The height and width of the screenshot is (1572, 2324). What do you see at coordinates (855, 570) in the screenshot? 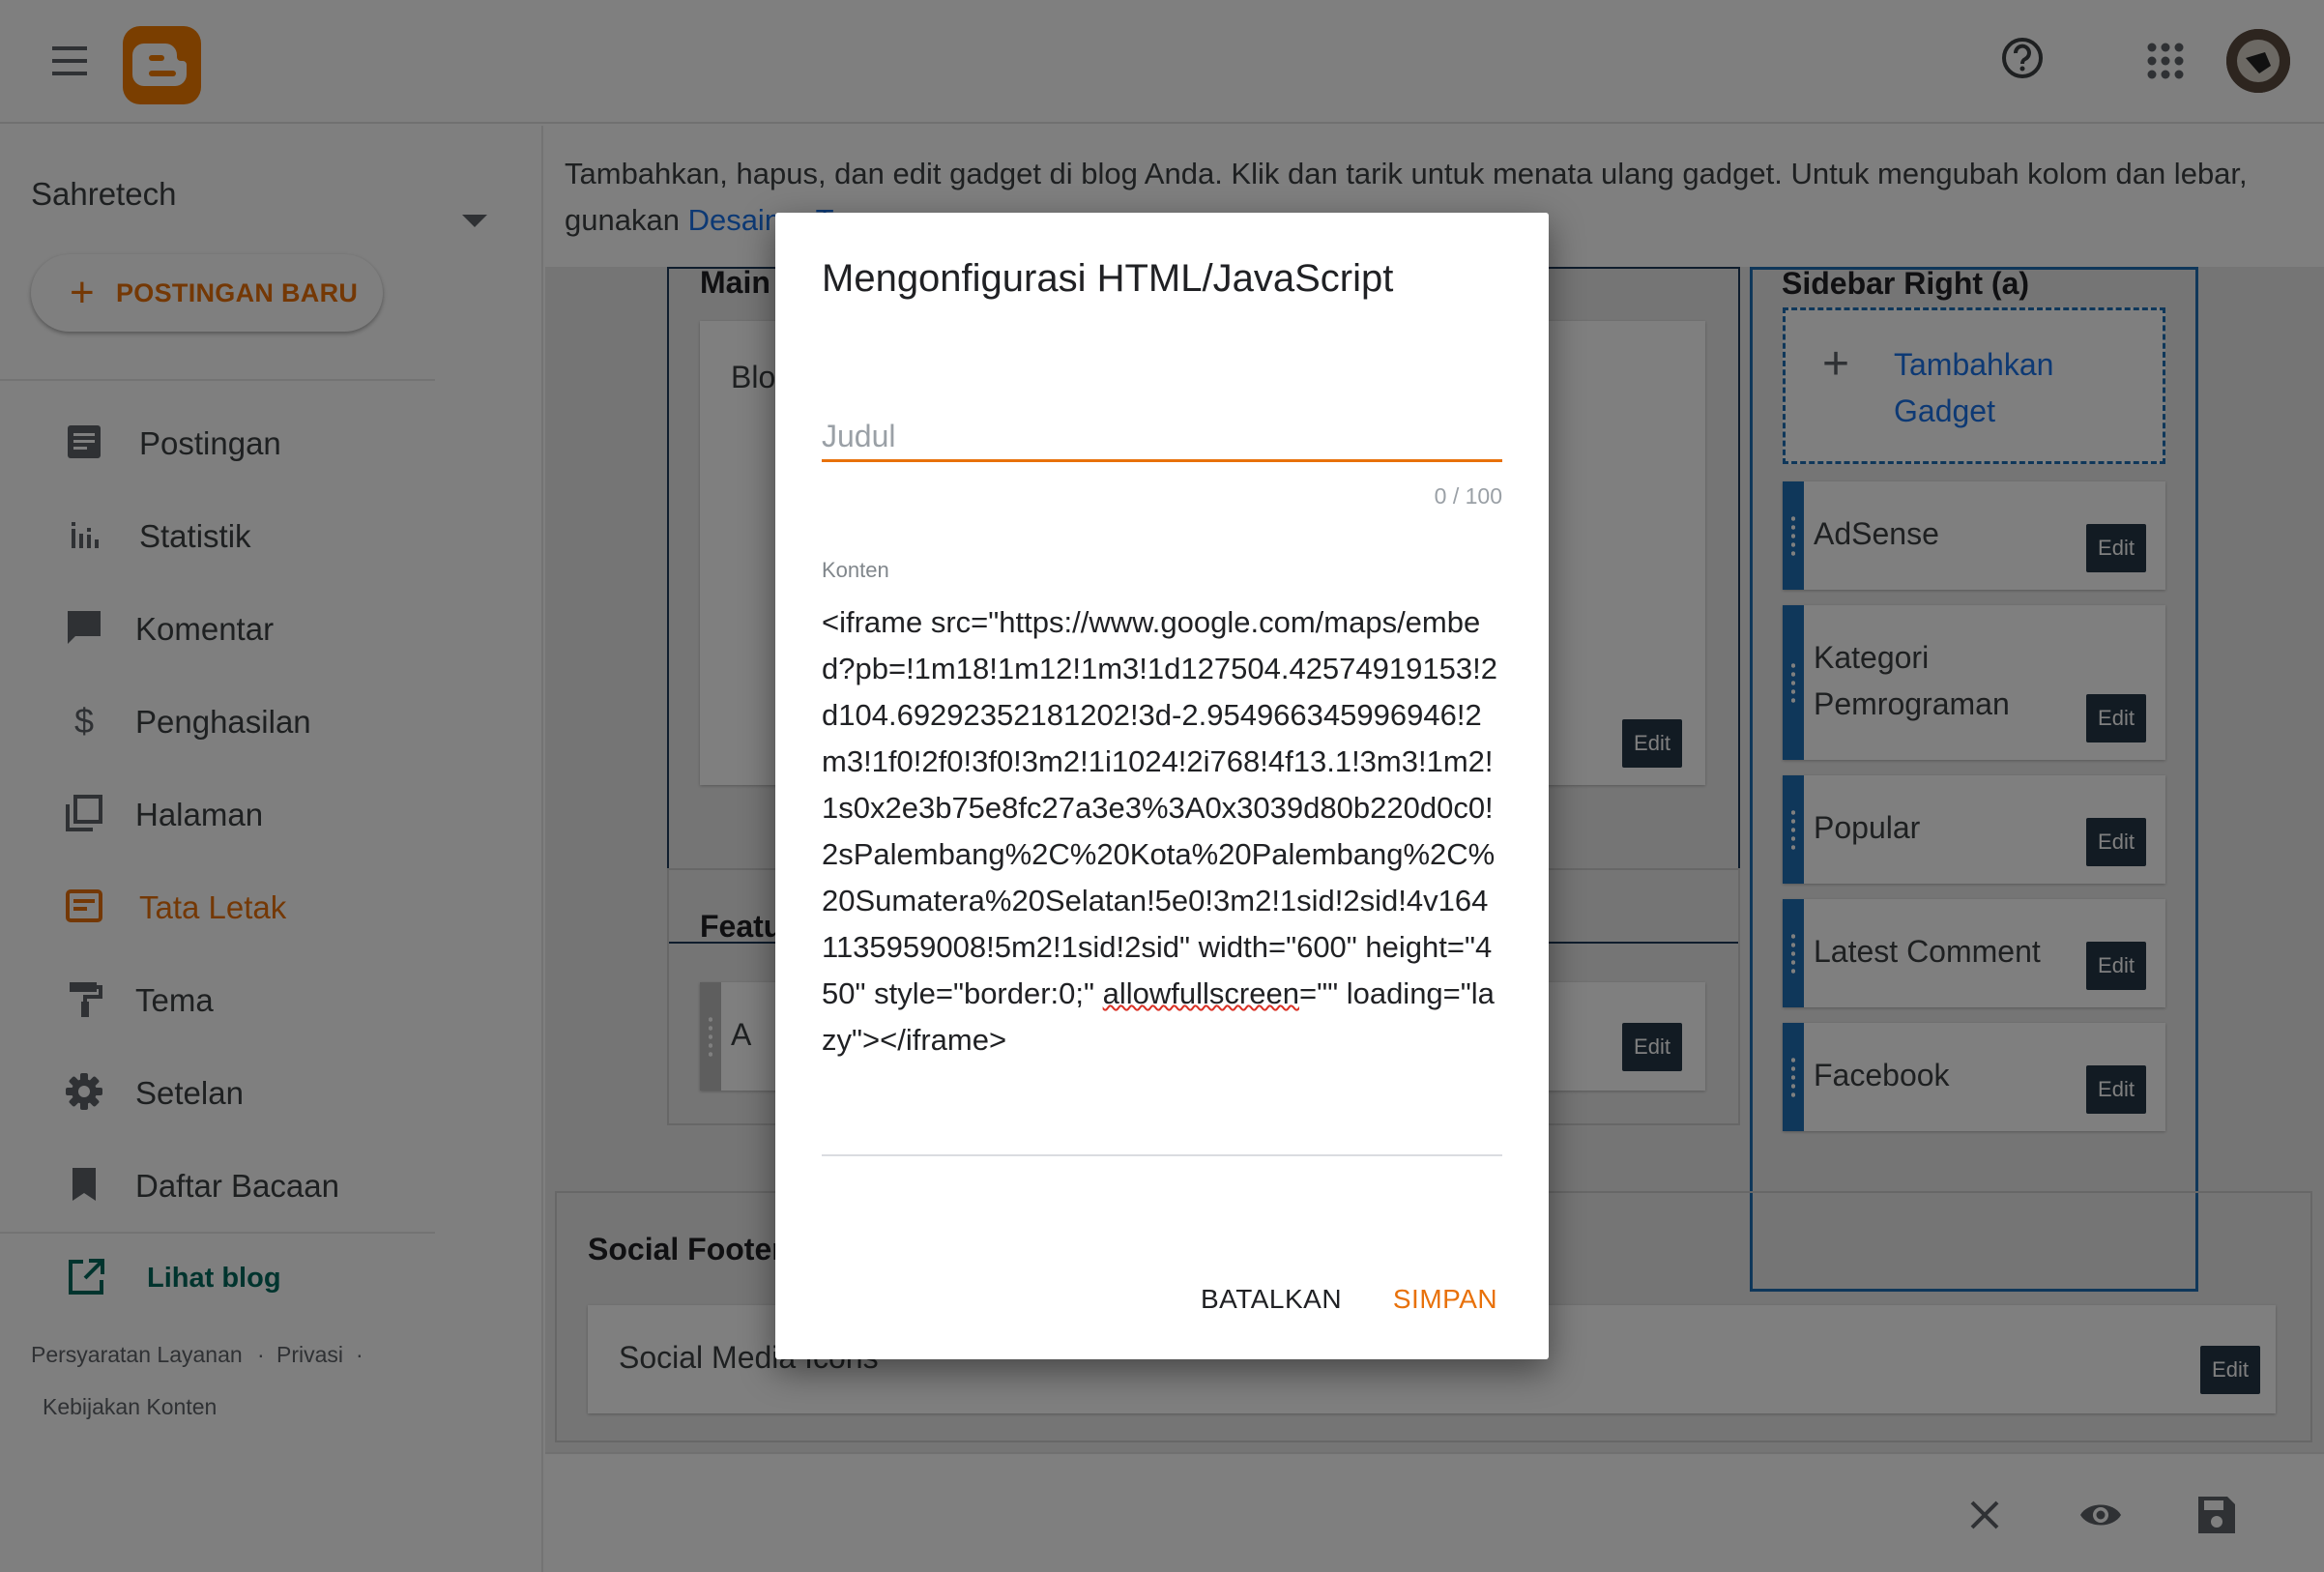
I see `content-label: Konten` at bounding box center [855, 570].